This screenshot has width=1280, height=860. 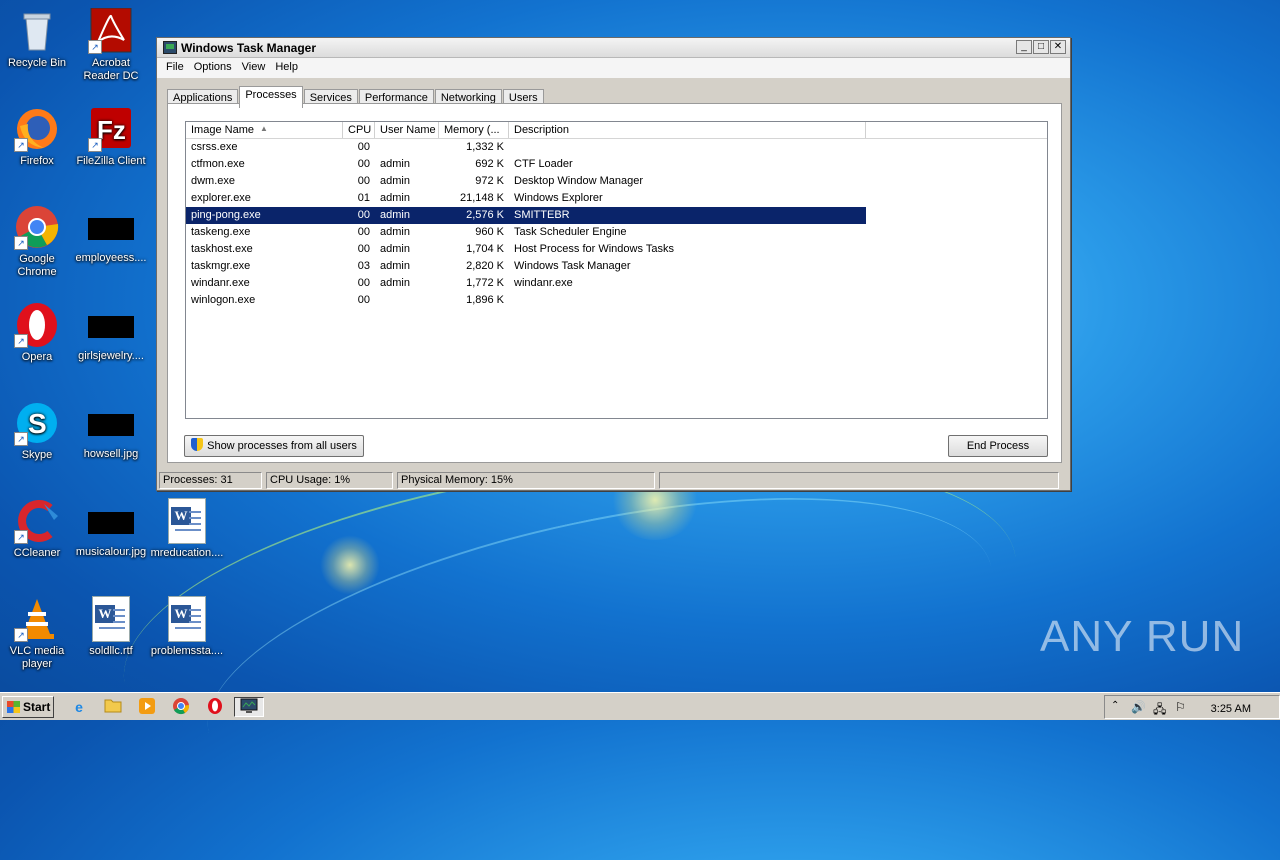 I want to click on show-all-processes-button: Show processes from all users, so click(x=274, y=446).